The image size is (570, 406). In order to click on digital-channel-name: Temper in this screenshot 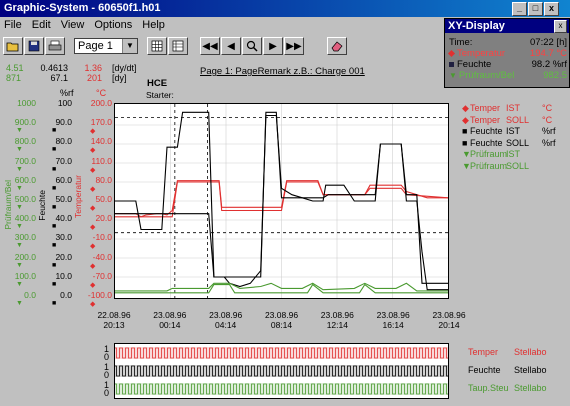, I will do `click(483, 352)`.